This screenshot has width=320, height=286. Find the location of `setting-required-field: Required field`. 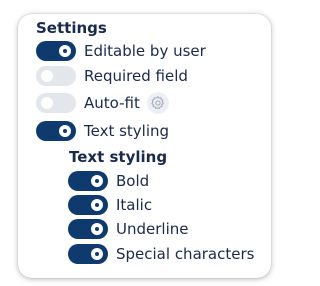

setting-required-field: Required field is located at coordinates (112, 76).